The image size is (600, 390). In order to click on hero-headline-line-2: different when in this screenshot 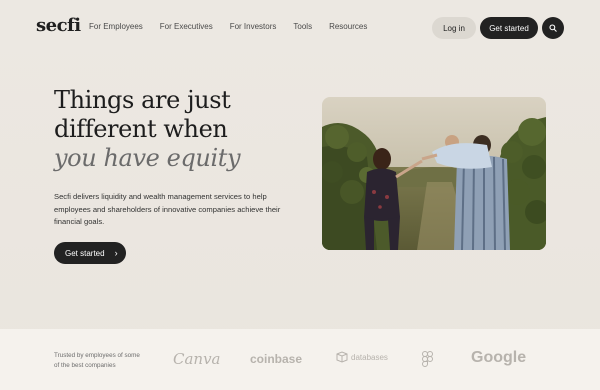, I will do `click(141, 129)`.